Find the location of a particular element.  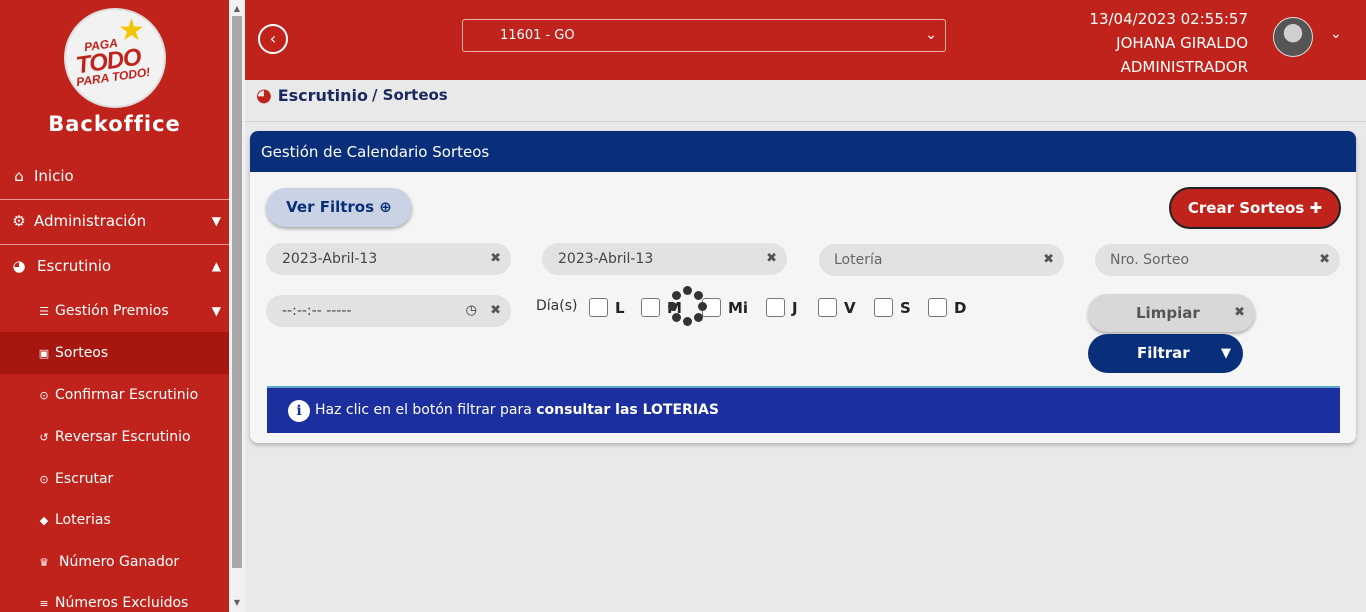

show-filters-button: Ver Filtros ⊕ is located at coordinates (339, 207).